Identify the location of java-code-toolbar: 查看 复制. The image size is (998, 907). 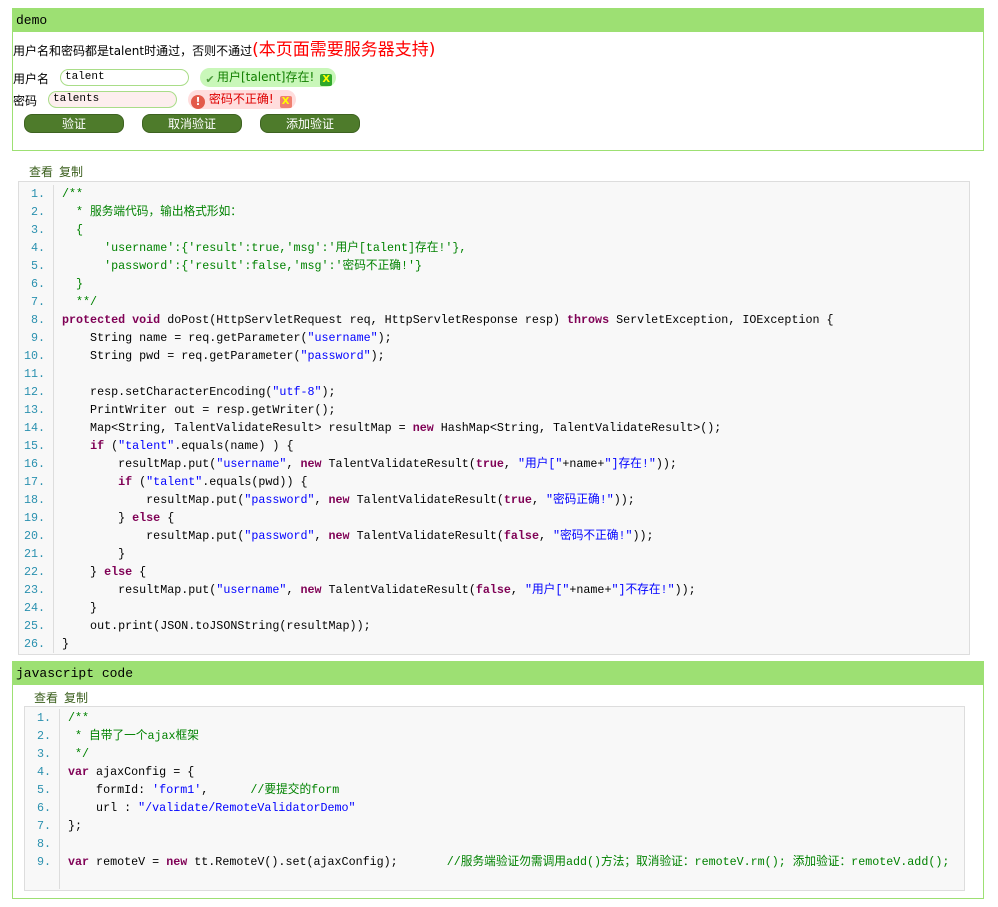
(59, 171).